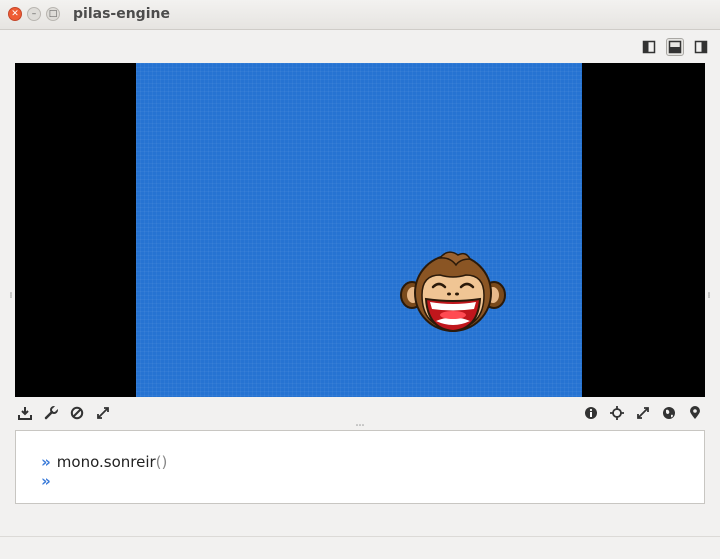  I want to click on python-console: » mono.sonreir() », so click(360, 467).